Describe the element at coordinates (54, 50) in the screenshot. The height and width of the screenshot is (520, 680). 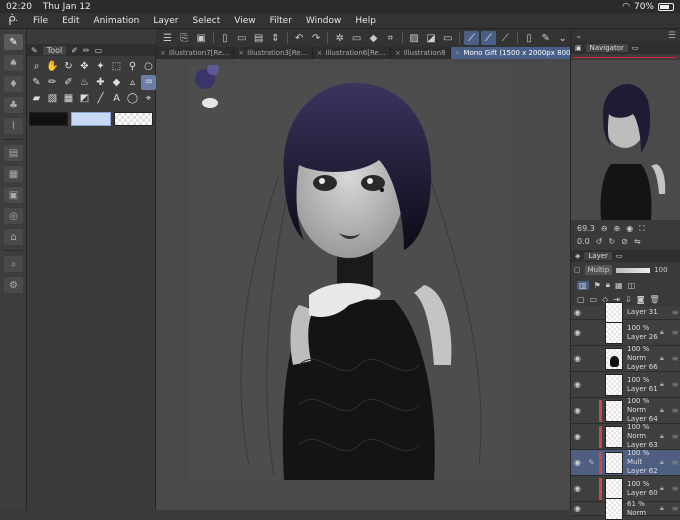
I see `tool-tab: Tool` at that location.